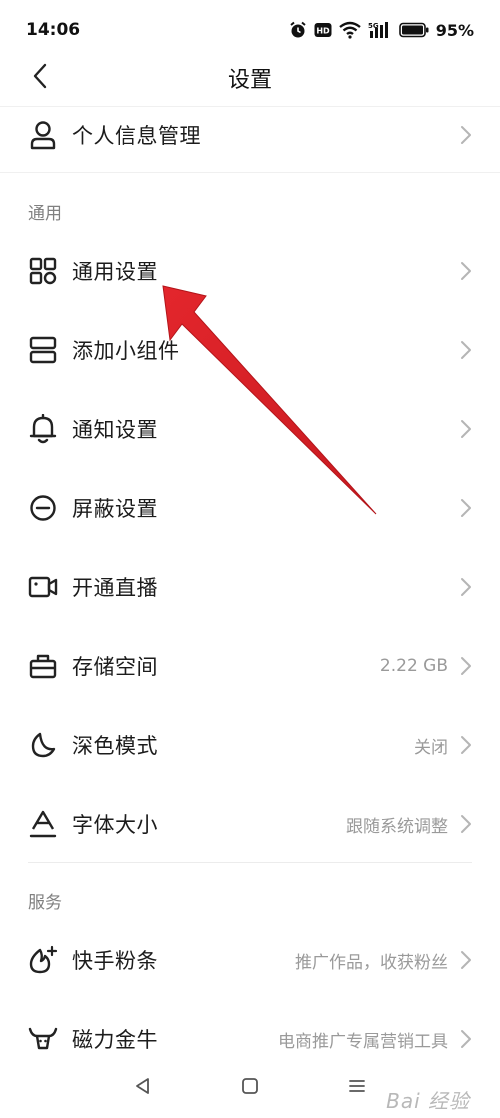  Describe the element at coordinates (250, 824) in the screenshot. I see `list-item-font-size: 字体大小 跟随系统调整` at that location.